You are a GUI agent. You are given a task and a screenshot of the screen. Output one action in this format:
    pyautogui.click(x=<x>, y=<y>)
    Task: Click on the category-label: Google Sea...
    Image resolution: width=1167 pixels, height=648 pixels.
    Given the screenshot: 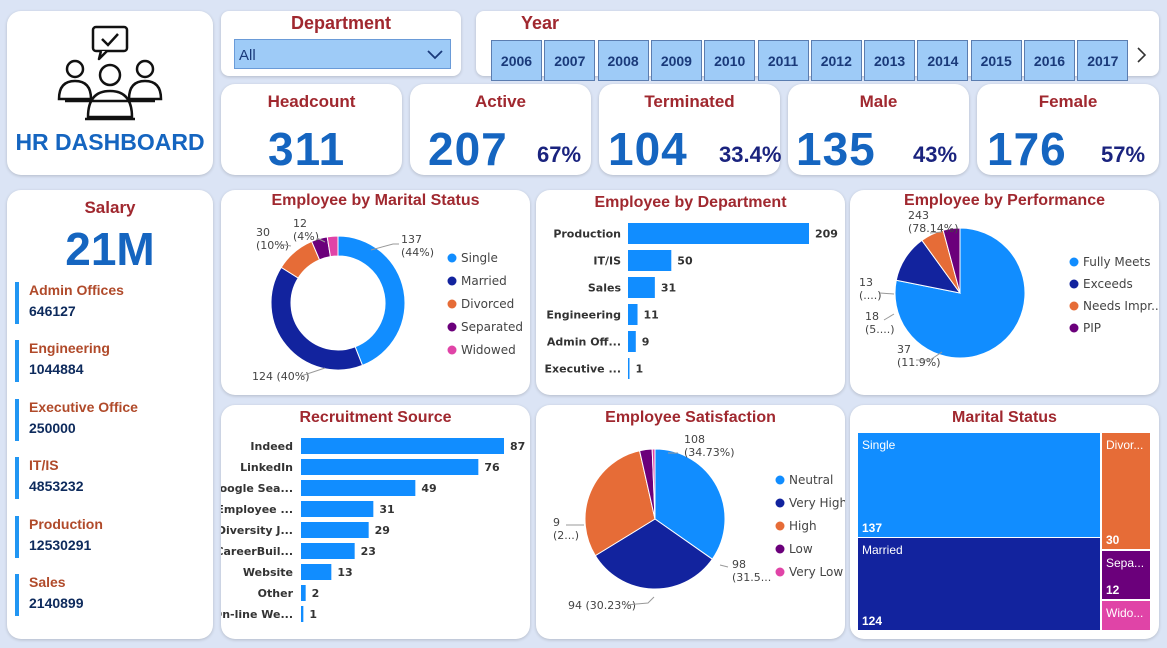 What is the action you would take?
    pyautogui.click(x=257, y=488)
    